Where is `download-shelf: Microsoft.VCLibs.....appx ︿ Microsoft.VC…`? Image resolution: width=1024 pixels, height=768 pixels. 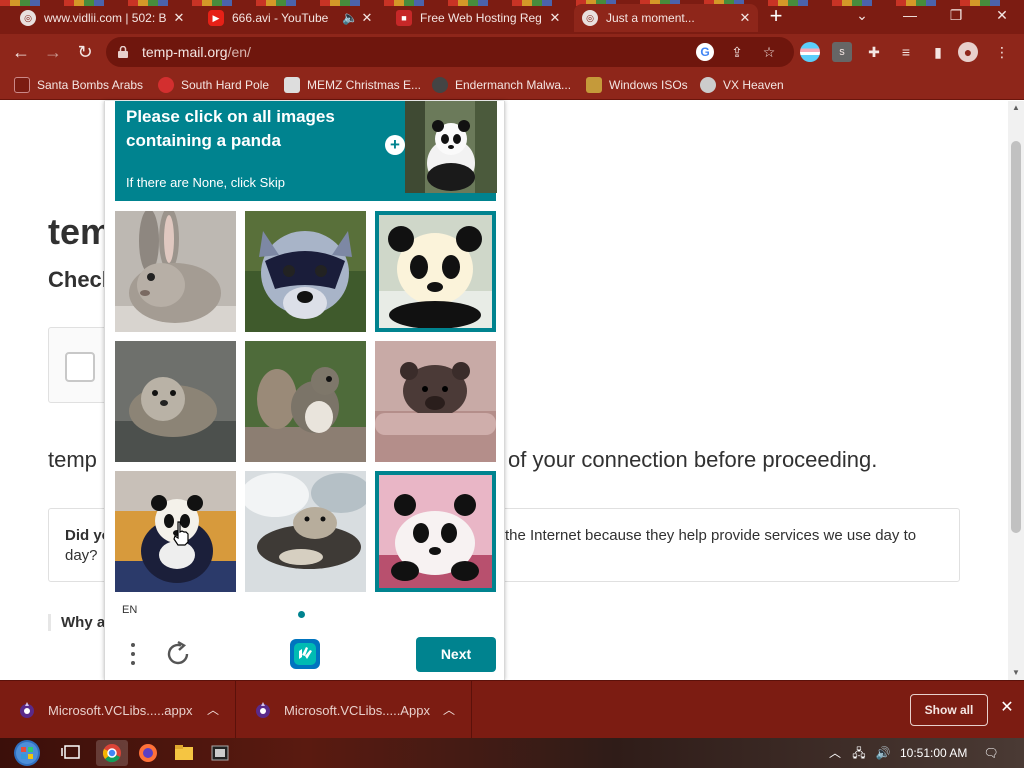
download-shelf: Microsoft.VCLibs.....appx ︿ Microsoft.VC… is located at coordinates (512, 709).